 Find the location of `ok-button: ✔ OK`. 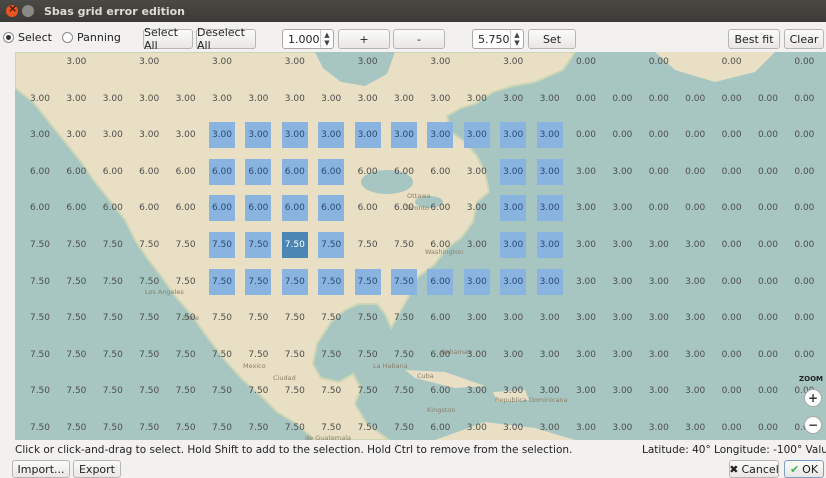

ok-button: ✔ OK is located at coordinates (804, 469).